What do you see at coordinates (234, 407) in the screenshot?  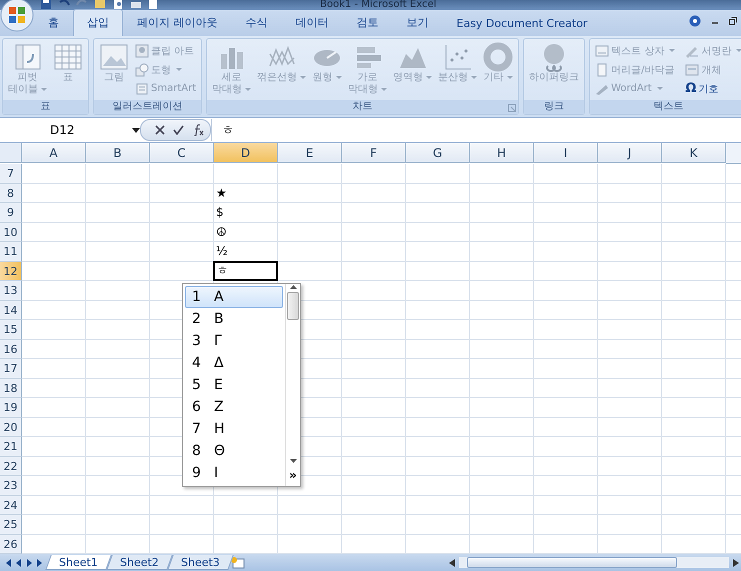 I see `candidate-item: 6 Ζ` at bounding box center [234, 407].